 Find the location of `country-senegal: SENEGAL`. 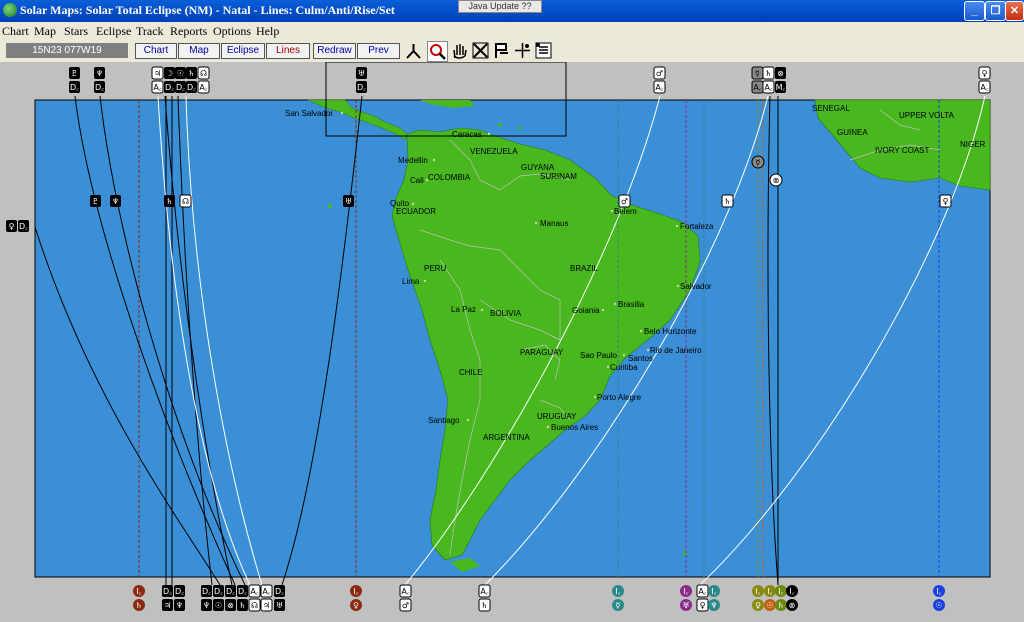

country-senegal: SENEGAL is located at coordinates (831, 108).